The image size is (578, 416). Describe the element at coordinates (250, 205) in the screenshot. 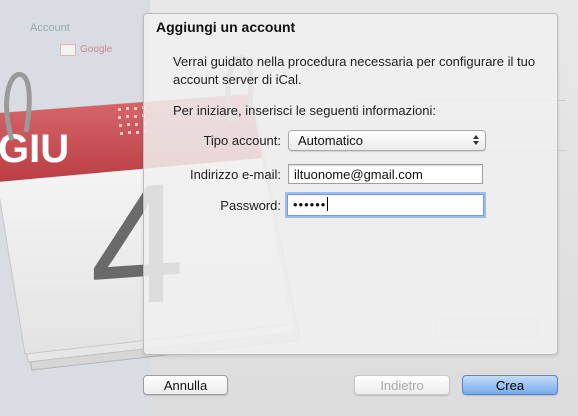

I see `password-label: Password:` at that location.